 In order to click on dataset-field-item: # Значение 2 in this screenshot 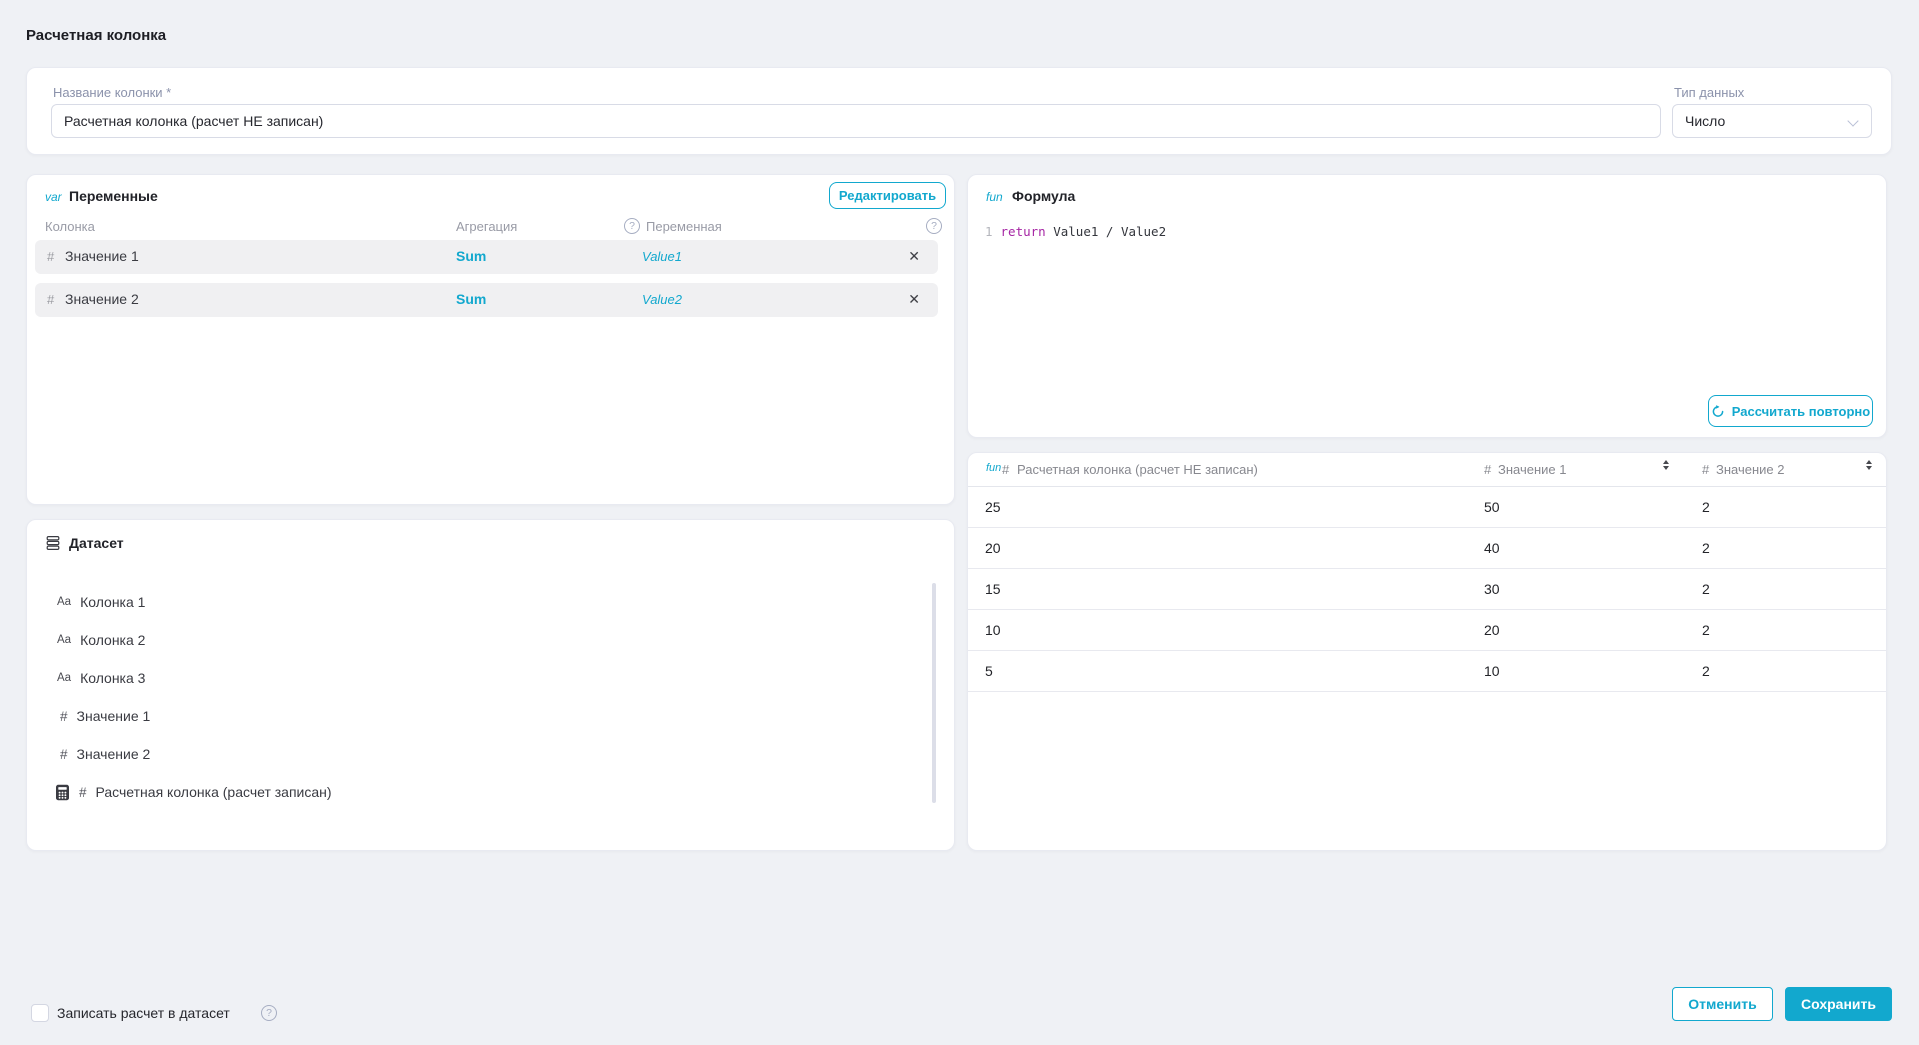, I will do `click(105, 754)`.